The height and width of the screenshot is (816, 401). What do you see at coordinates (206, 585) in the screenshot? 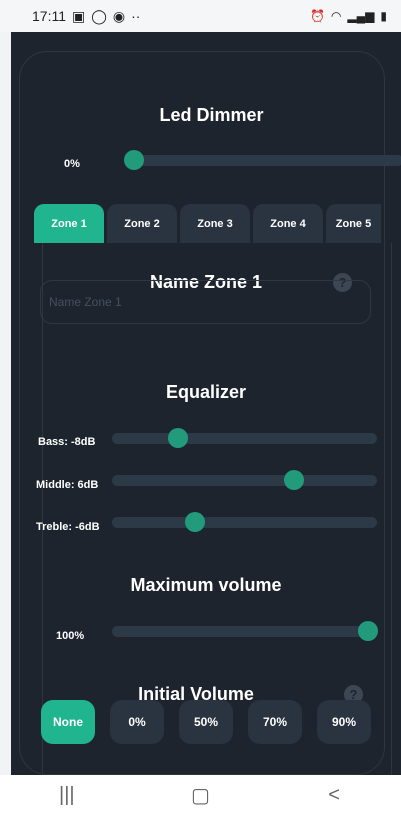
I see `maximum-volume-title: Maximum volume` at bounding box center [206, 585].